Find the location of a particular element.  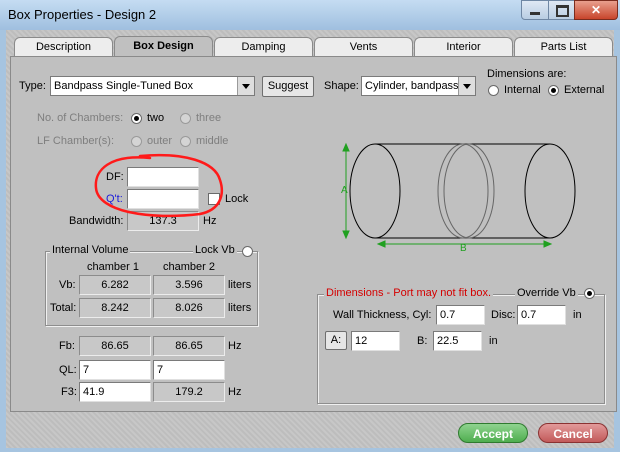

radio-internal is located at coordinates (493, 90).